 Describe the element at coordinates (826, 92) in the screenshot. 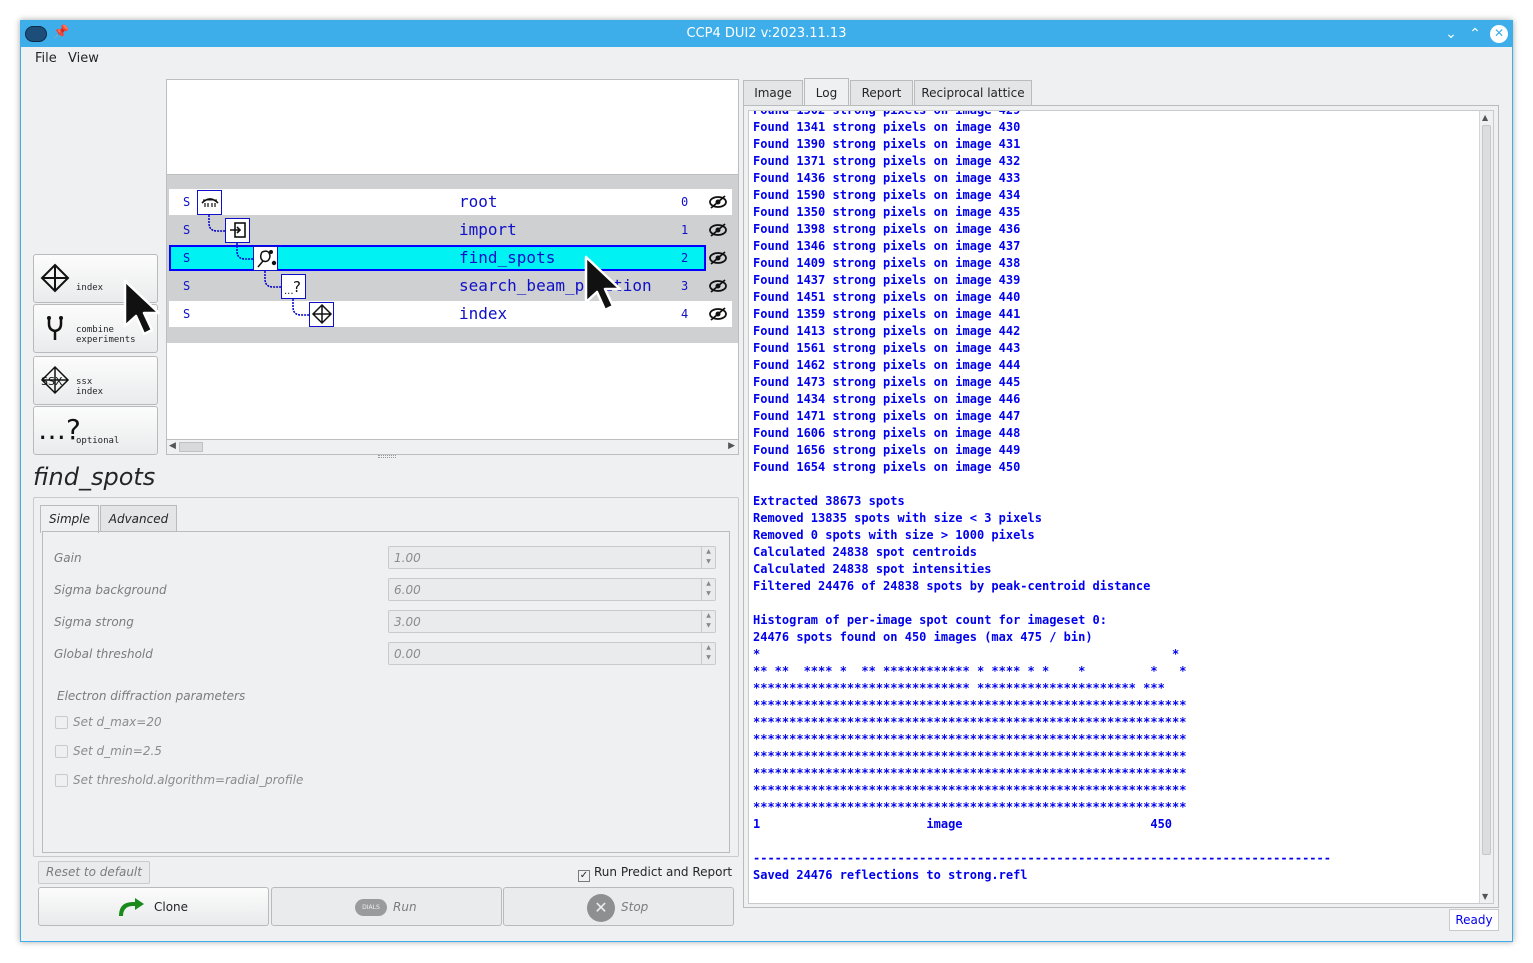

I see `tab-log: Log` at that location.